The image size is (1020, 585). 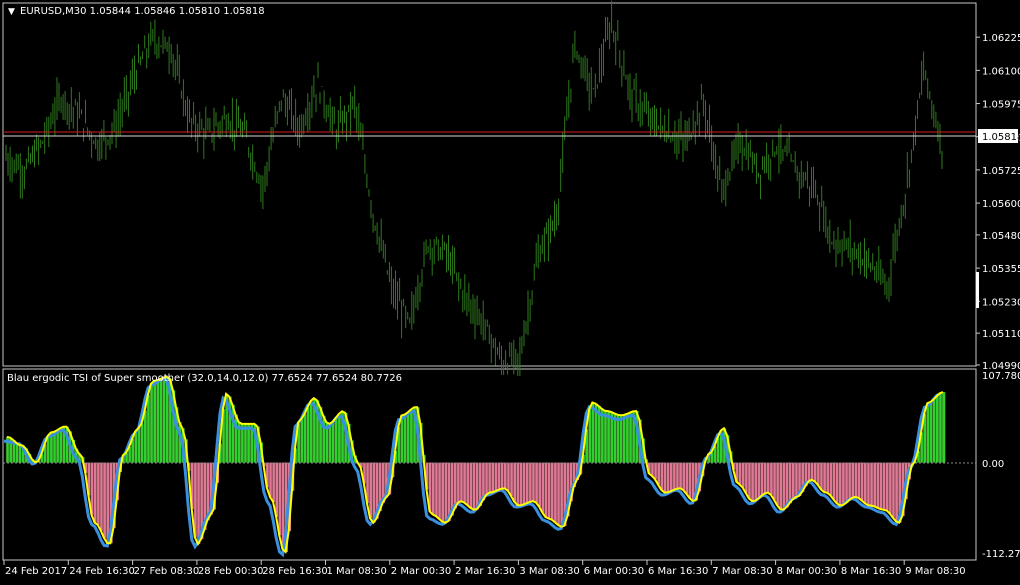 I want to click on time-tick-label: 6 Mar 16:30, so click(x=678, y=571).